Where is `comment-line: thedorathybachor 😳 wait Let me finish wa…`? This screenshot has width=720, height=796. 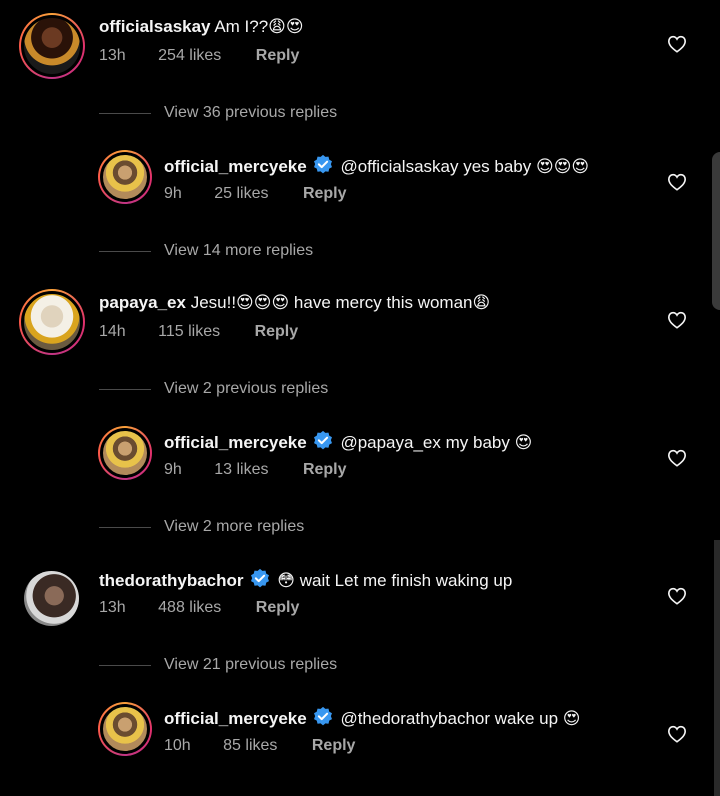
comment-line: thedorathybachor 😳 wait Let me finish wa… is located at coordinates (305, 580).